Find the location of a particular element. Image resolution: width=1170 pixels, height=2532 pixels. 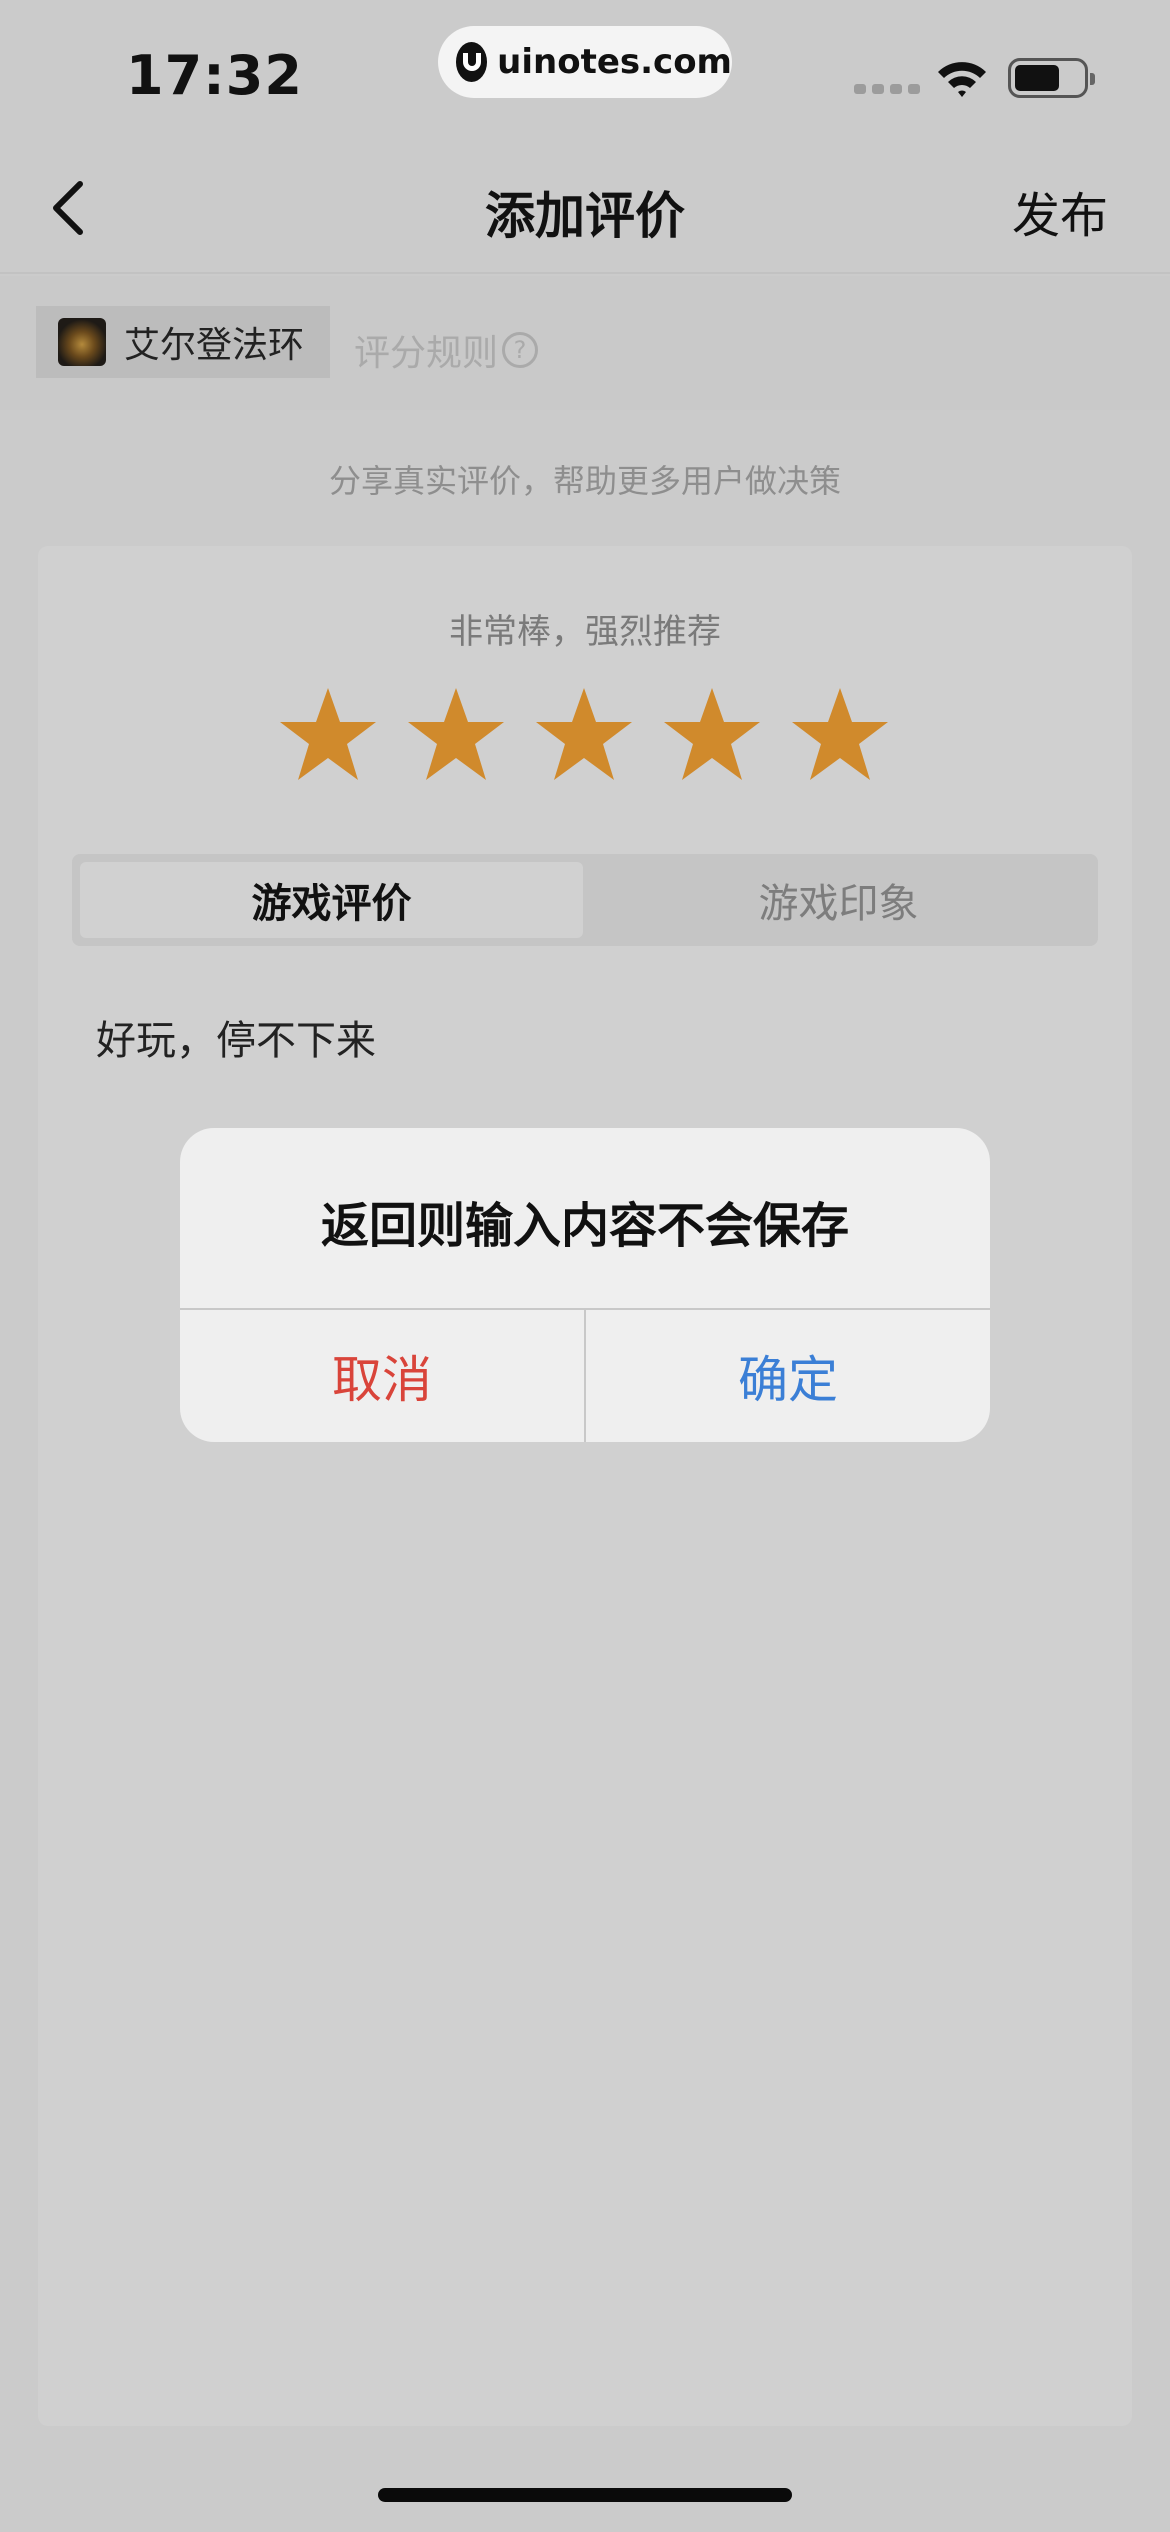

confirm-button: 确定 is located at coordinates (788, 1376).